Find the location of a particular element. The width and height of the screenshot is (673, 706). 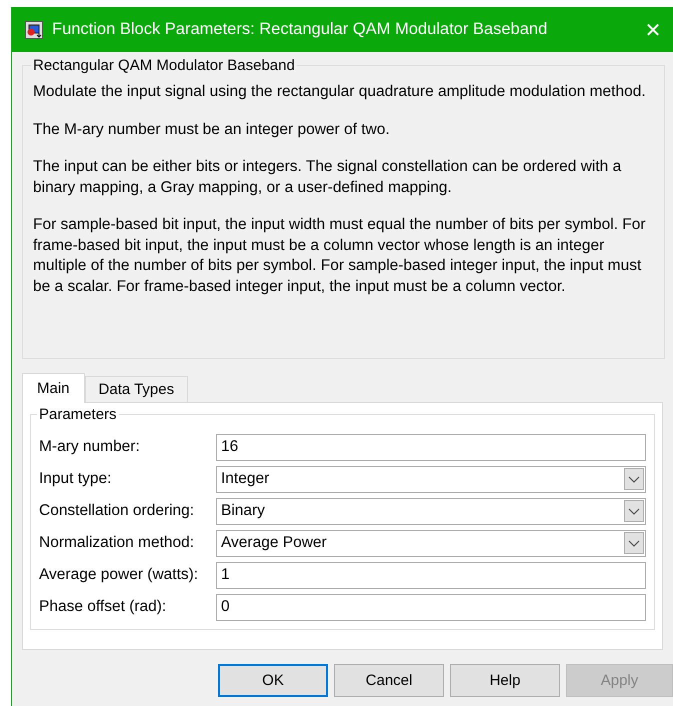

description-text: The M-ary number must be an integer power of two. is located at coordinates (212, 130).